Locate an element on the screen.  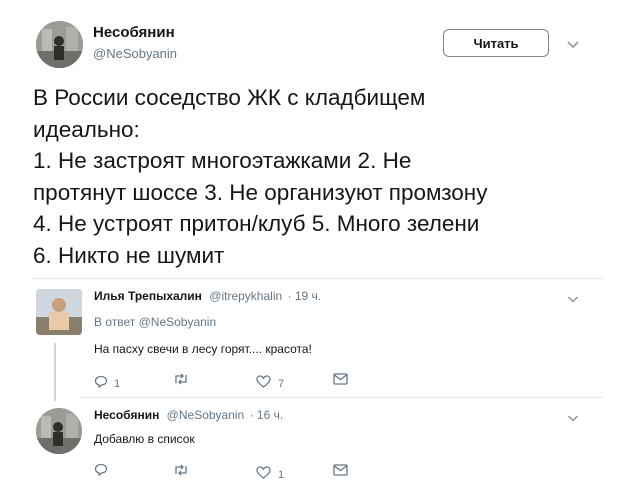
author-handle: @NeSobyanin is located at coordinates (135, 53).